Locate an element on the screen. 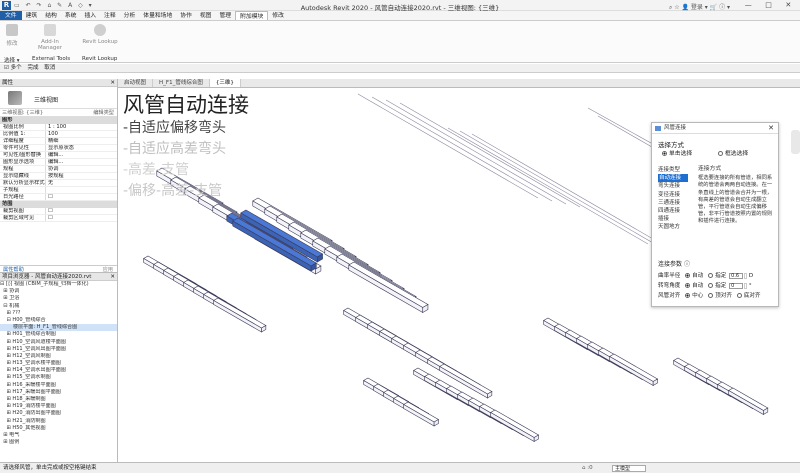 This screenshot has width=800, height=473. property-row: 零件可见性 显示原状态 is located at coordinates (58, 148).